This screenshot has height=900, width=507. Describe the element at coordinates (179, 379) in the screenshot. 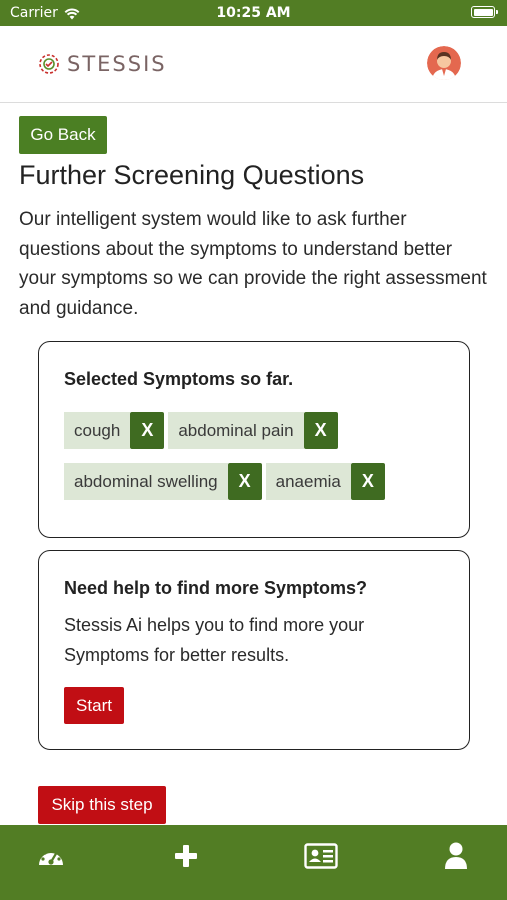

I see `selected-symptoms-title: Selected Symptoms so far.` at that location.